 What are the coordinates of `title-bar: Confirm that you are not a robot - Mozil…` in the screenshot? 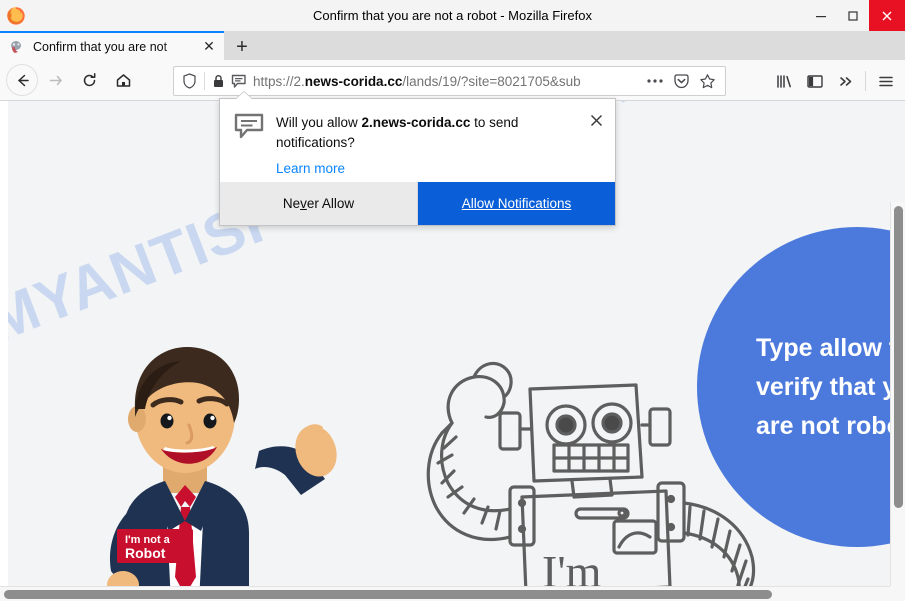 It's located at (452, 15).